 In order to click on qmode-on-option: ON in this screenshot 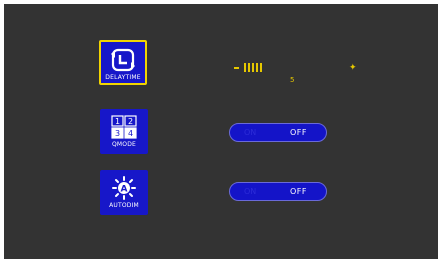, I will do `click(250, 132)`.